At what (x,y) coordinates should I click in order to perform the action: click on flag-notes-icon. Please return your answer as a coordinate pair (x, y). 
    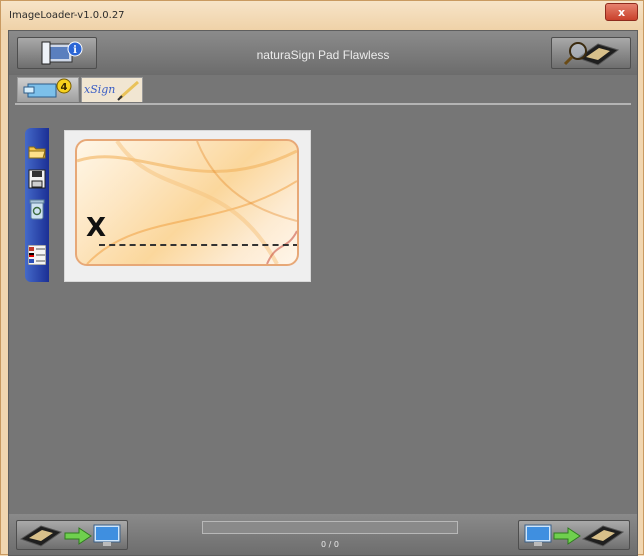
    Looking at the image, I should click on (37, 255).